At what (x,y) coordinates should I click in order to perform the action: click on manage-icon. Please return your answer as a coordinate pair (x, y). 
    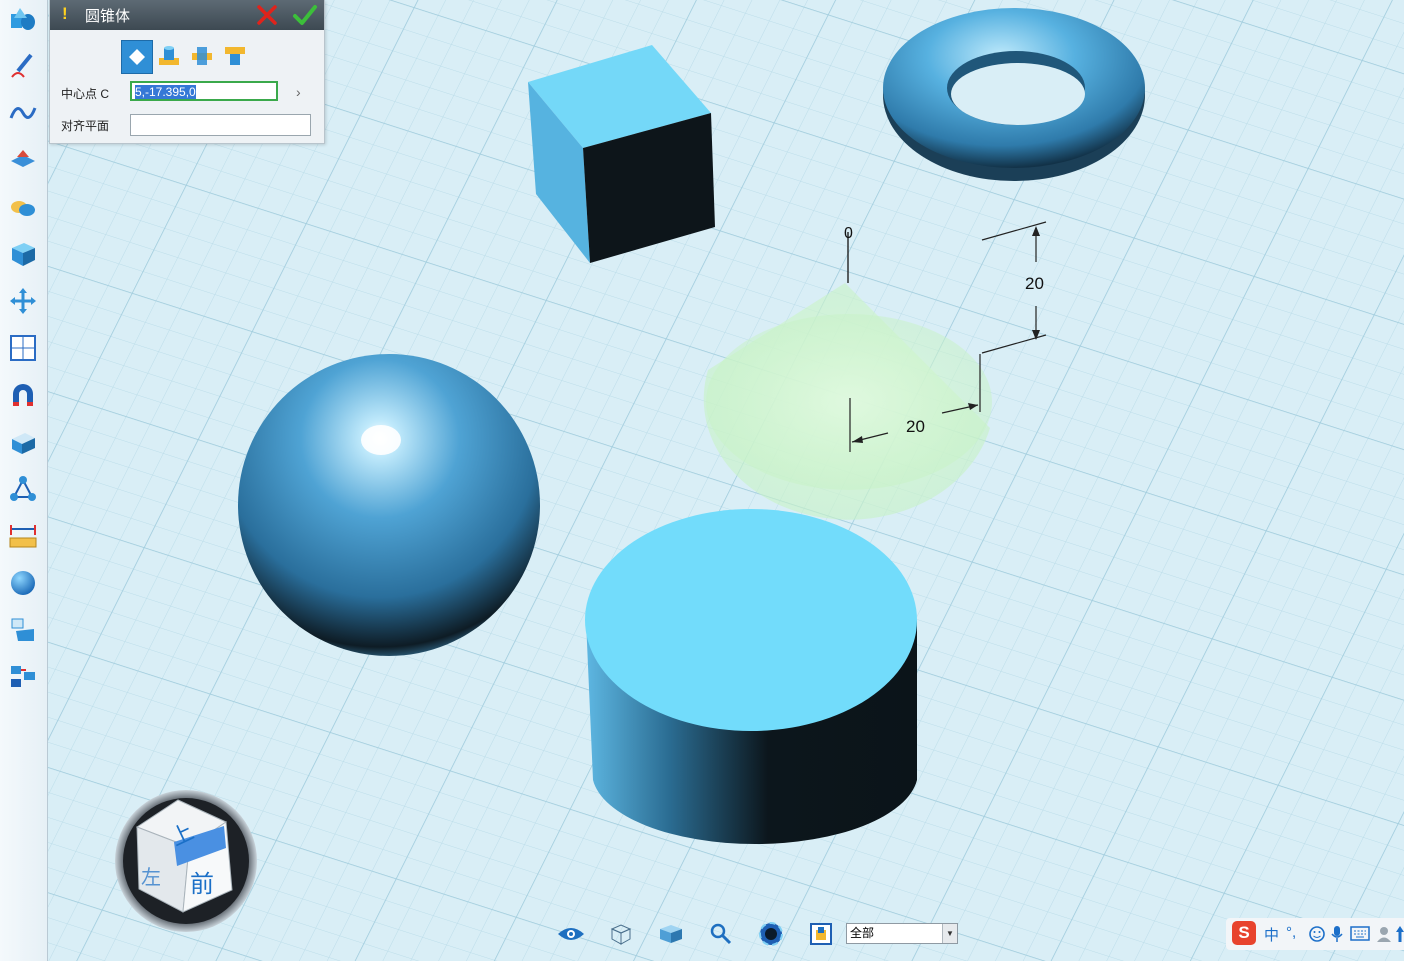
    Looking at the image, I should click on (23, 676).